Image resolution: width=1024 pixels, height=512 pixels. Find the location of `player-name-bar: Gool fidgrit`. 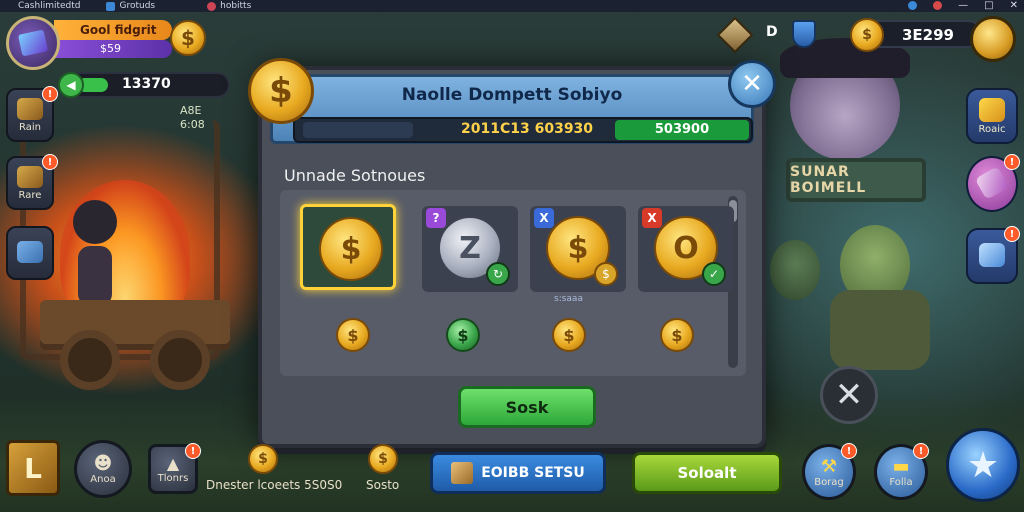

player-name-bar: Gool fidgrit is located at coordinates (113, 30).